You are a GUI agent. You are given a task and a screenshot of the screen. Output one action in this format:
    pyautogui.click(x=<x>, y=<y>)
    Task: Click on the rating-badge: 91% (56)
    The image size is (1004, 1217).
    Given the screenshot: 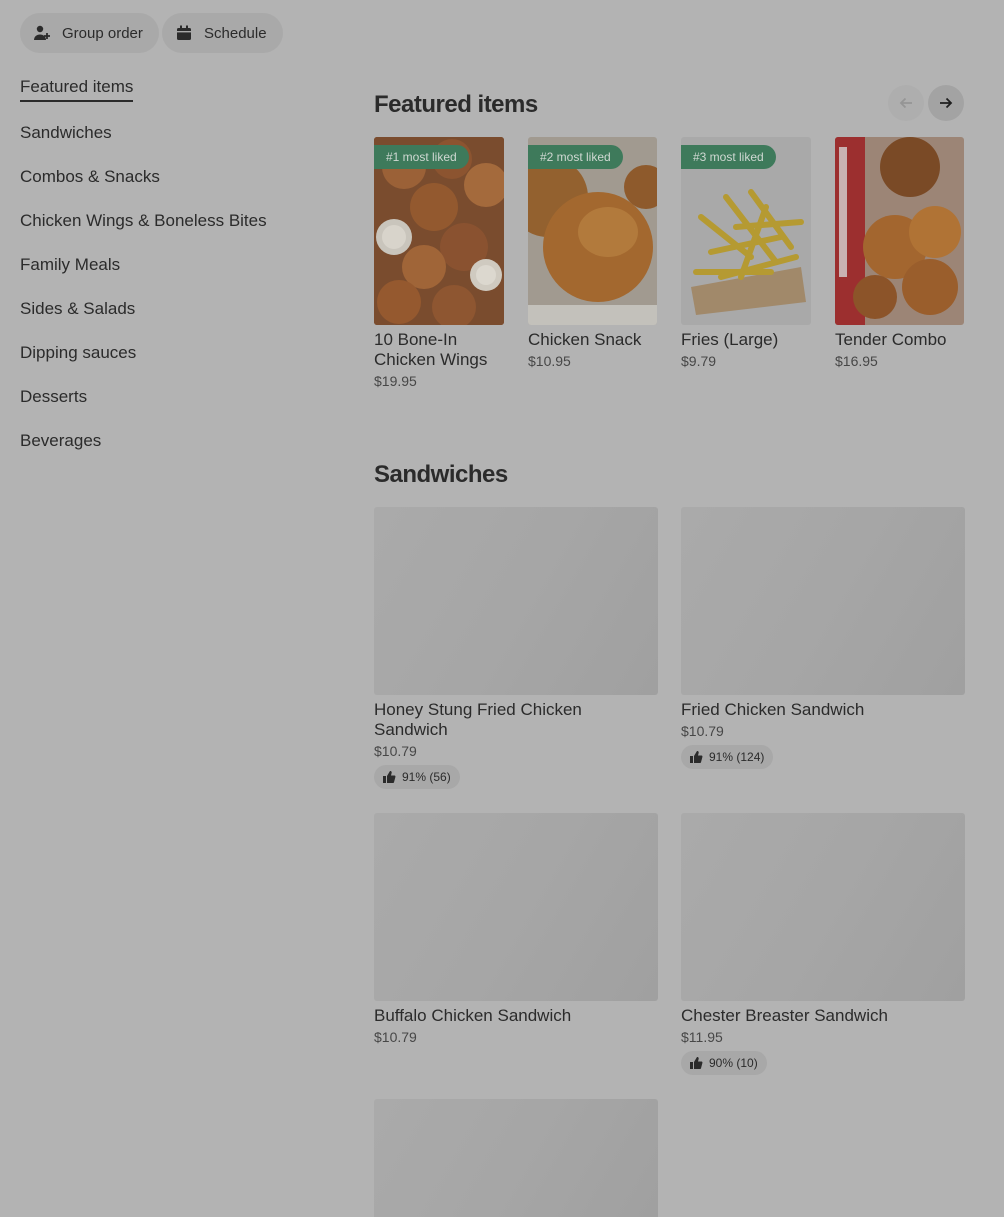 What is the action you would take?
    pyautogui.click(x=417, y=777)
    